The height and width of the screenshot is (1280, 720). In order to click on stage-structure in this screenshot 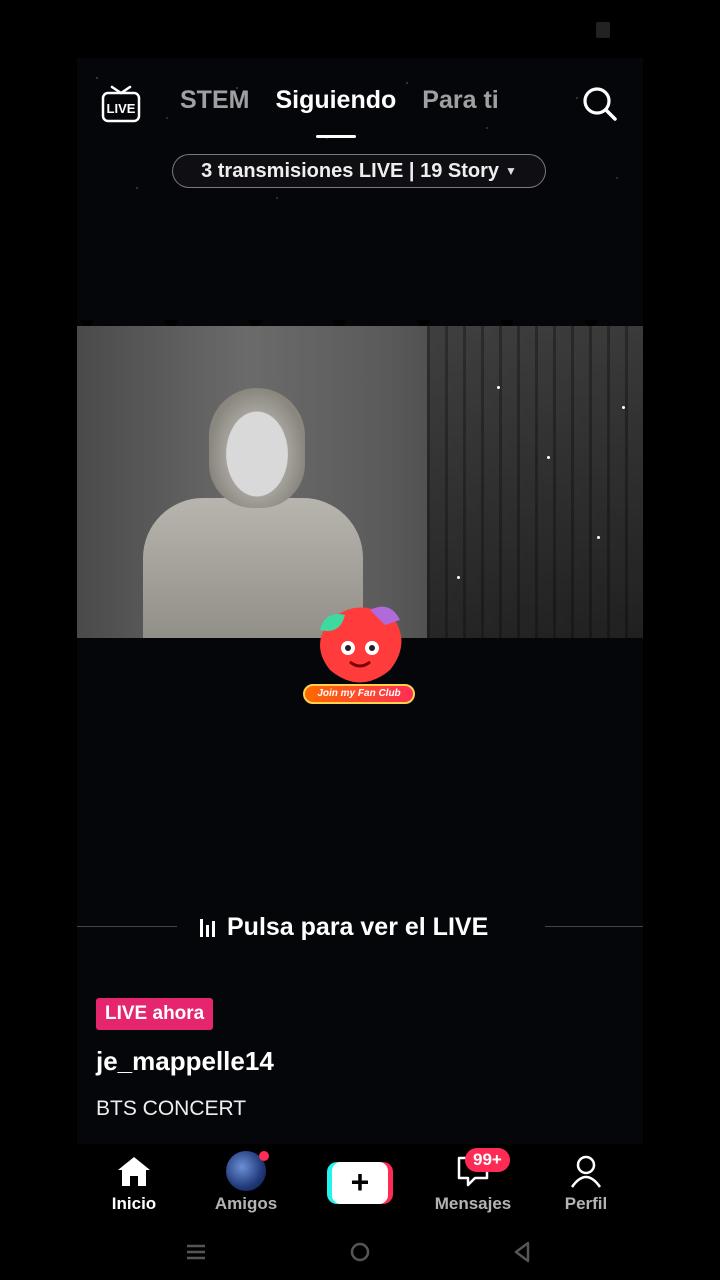, I will do `click(535, 482)`.